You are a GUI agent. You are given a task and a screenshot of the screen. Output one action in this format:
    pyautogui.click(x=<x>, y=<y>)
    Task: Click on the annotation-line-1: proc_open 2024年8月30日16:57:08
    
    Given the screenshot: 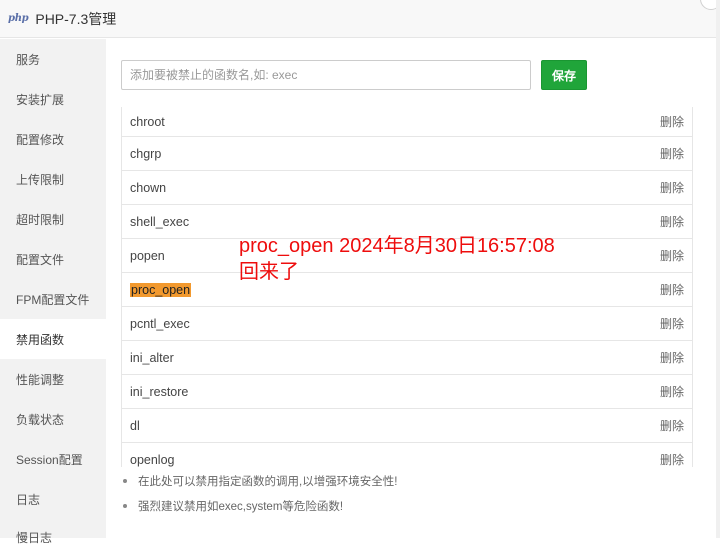 What is the action you would take?
    pyautogui.click(x=397, y=246)
    